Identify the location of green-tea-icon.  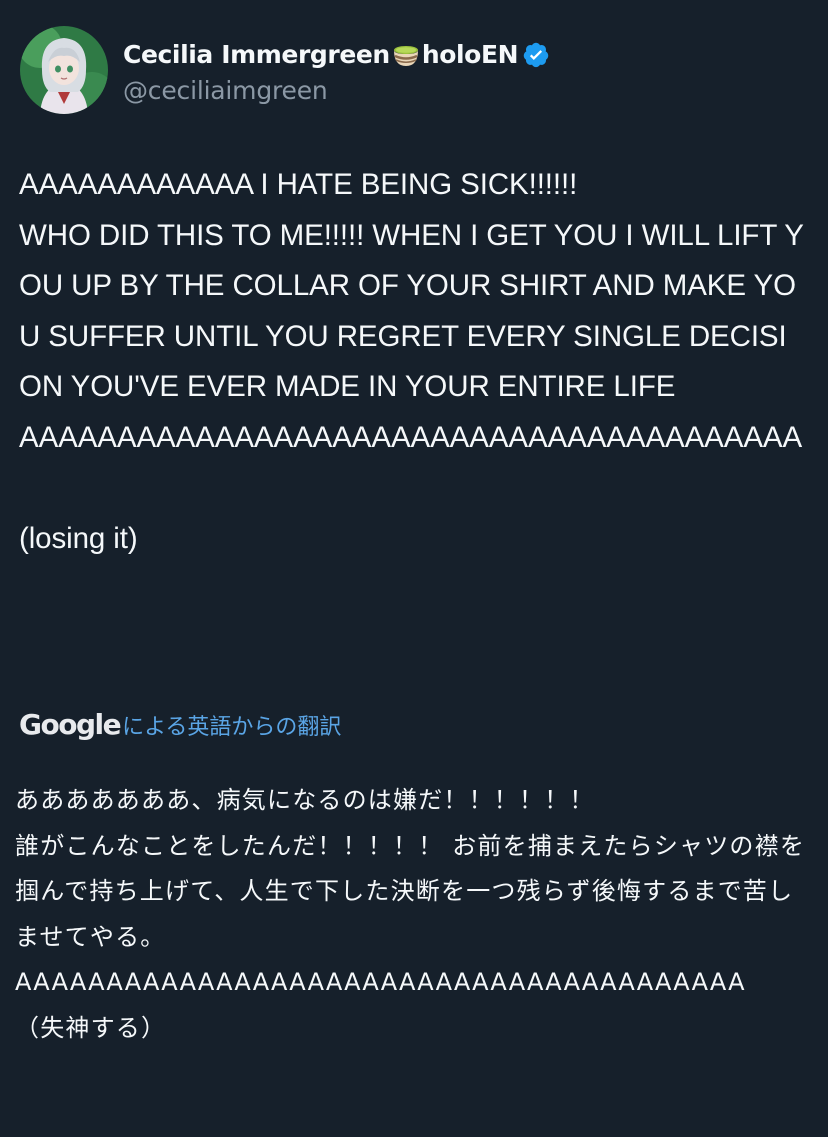
(406, 55).